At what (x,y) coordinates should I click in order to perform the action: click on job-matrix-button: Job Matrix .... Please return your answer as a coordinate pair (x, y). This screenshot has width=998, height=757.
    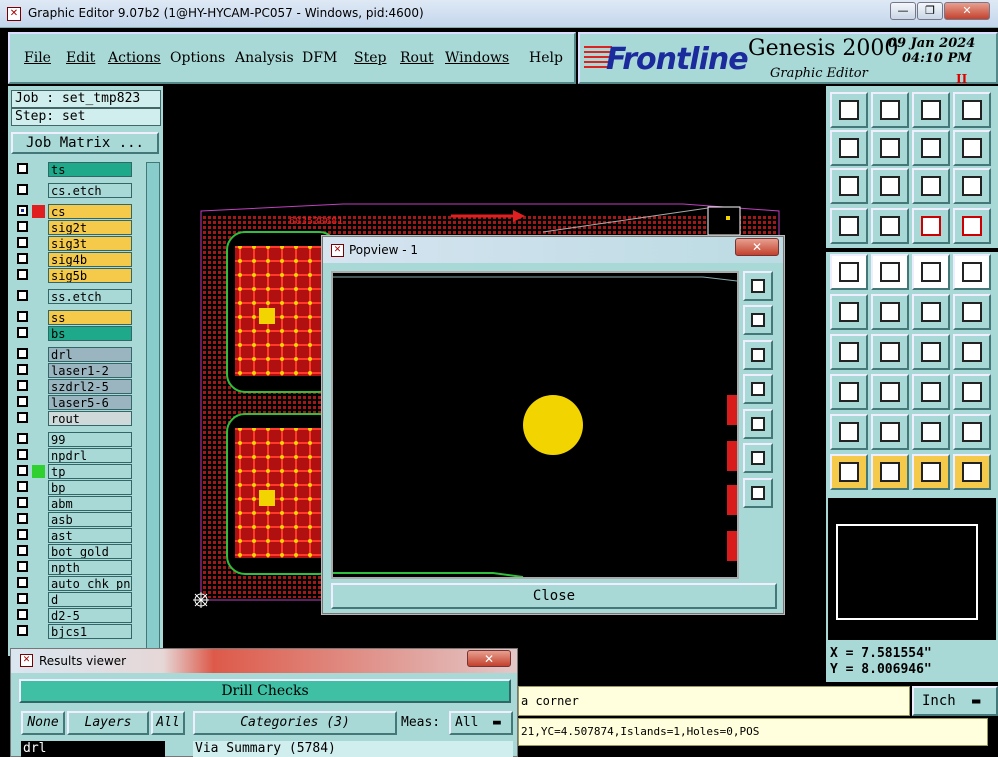
    Looking at the image, I should click on (85, 143).